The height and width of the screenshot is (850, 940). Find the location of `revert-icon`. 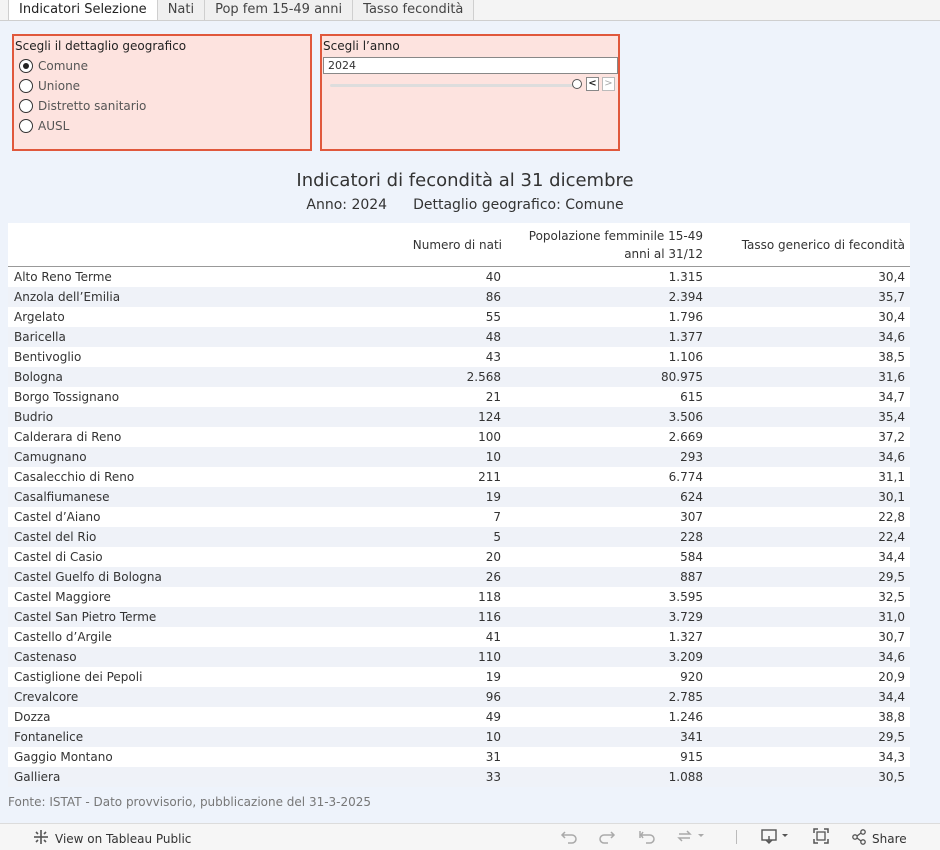

revert-icon is located at coordinates (647, 838).